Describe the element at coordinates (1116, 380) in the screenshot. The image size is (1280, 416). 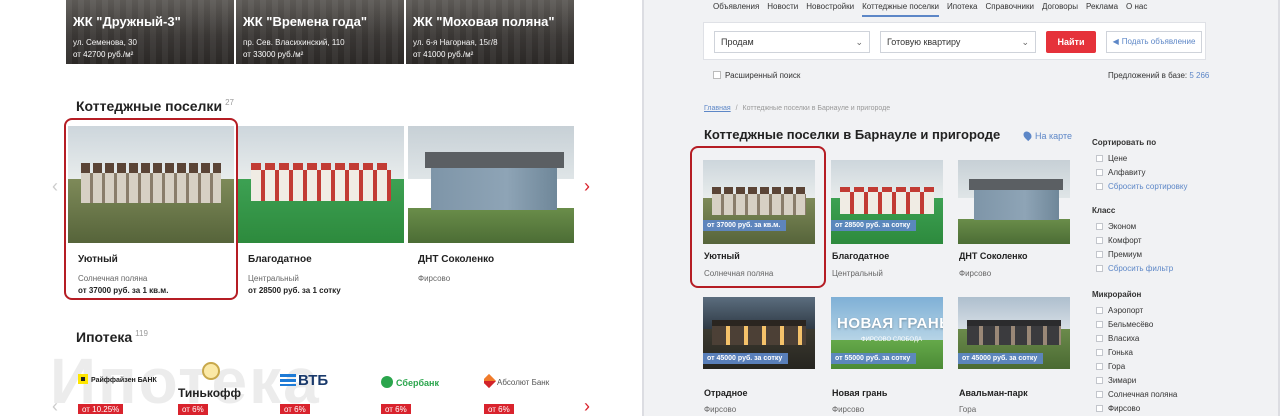
I see `district-option: Зимари` at that location.